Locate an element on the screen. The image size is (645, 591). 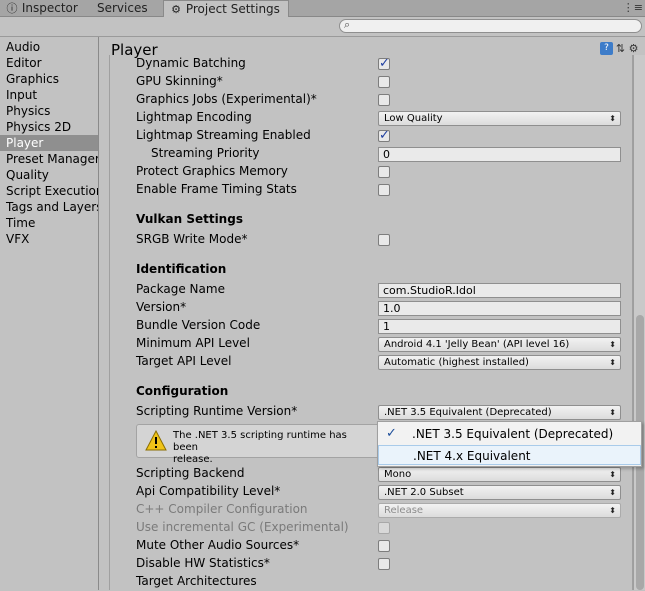
mute-audio-checkbox is located at coordinates (384, 546).